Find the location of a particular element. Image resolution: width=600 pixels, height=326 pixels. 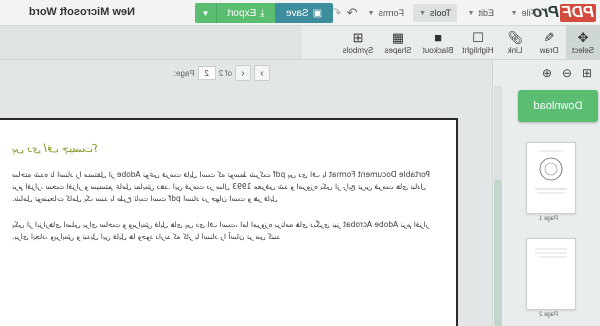

save-button: ▣ Save is located at coordinates (304, 13).